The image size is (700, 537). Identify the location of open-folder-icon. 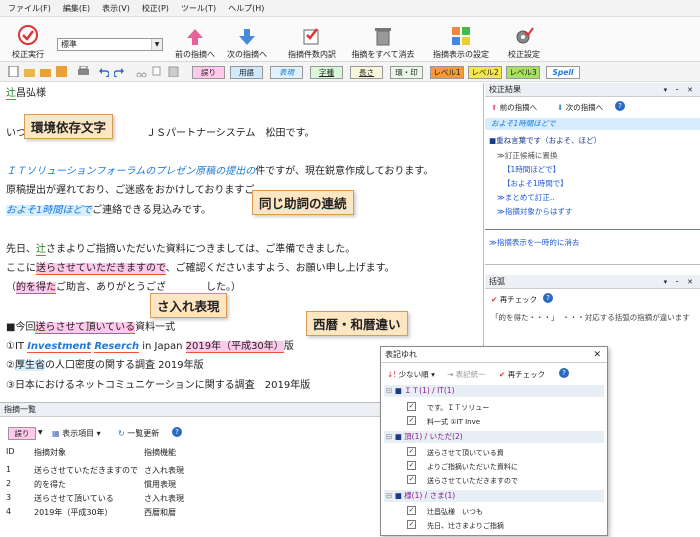
(29, 71).